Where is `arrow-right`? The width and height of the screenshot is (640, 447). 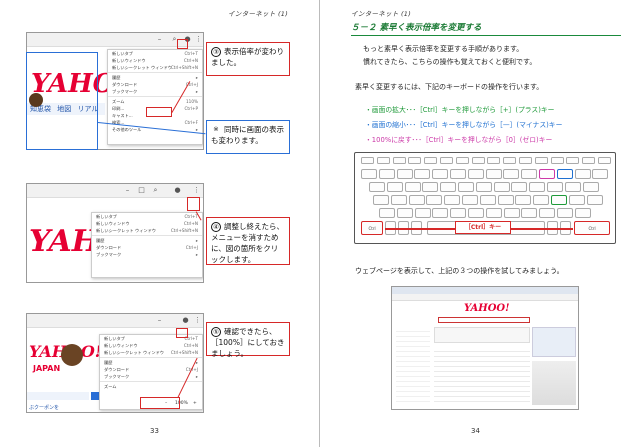
arrow-right is located at coordinates (542, 229).